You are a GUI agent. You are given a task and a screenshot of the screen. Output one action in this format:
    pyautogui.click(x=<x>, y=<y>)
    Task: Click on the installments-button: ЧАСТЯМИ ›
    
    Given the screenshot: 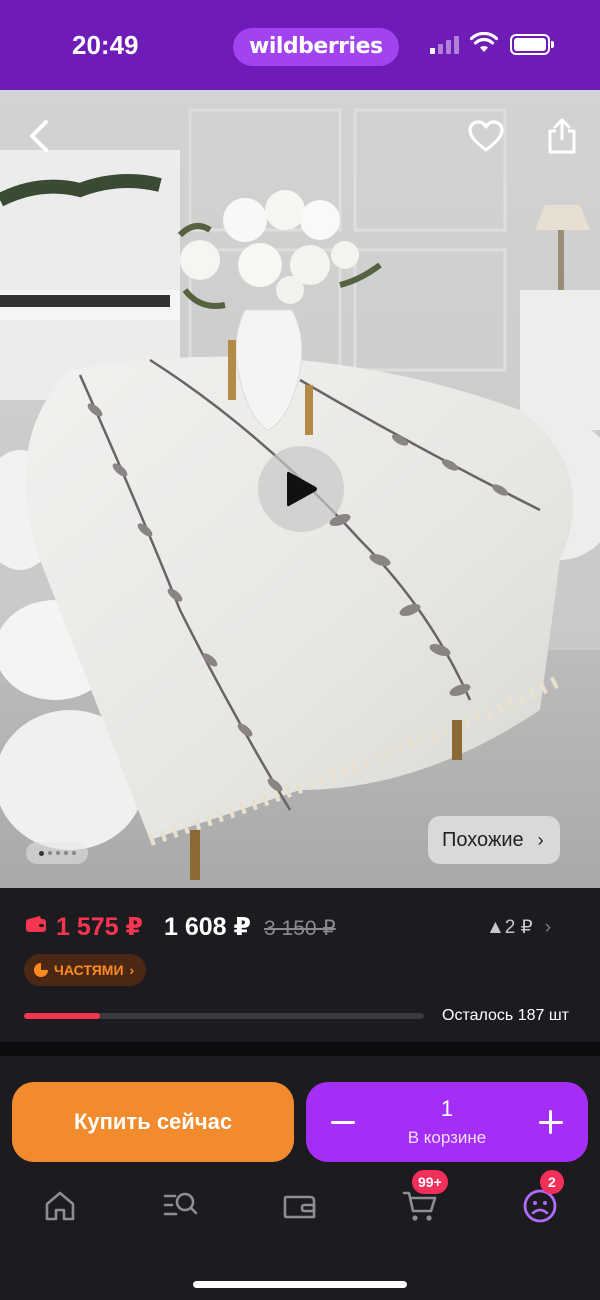 What is the action you would take?
    pyautogui.click(x=85, y=970)
    